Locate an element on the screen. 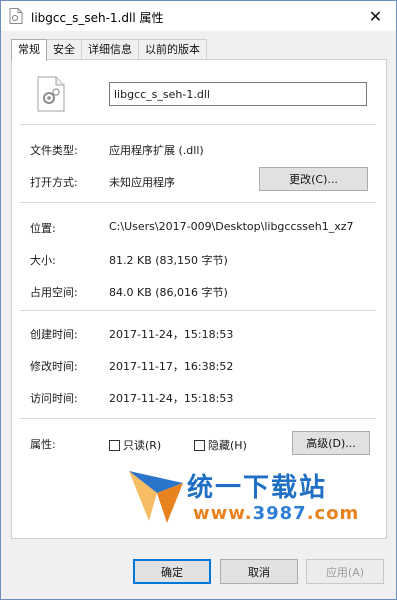 This screenshot has width=397, height=600. hidden-checkbox-label: 隐藏(H) is located at coordinates (227, 445).